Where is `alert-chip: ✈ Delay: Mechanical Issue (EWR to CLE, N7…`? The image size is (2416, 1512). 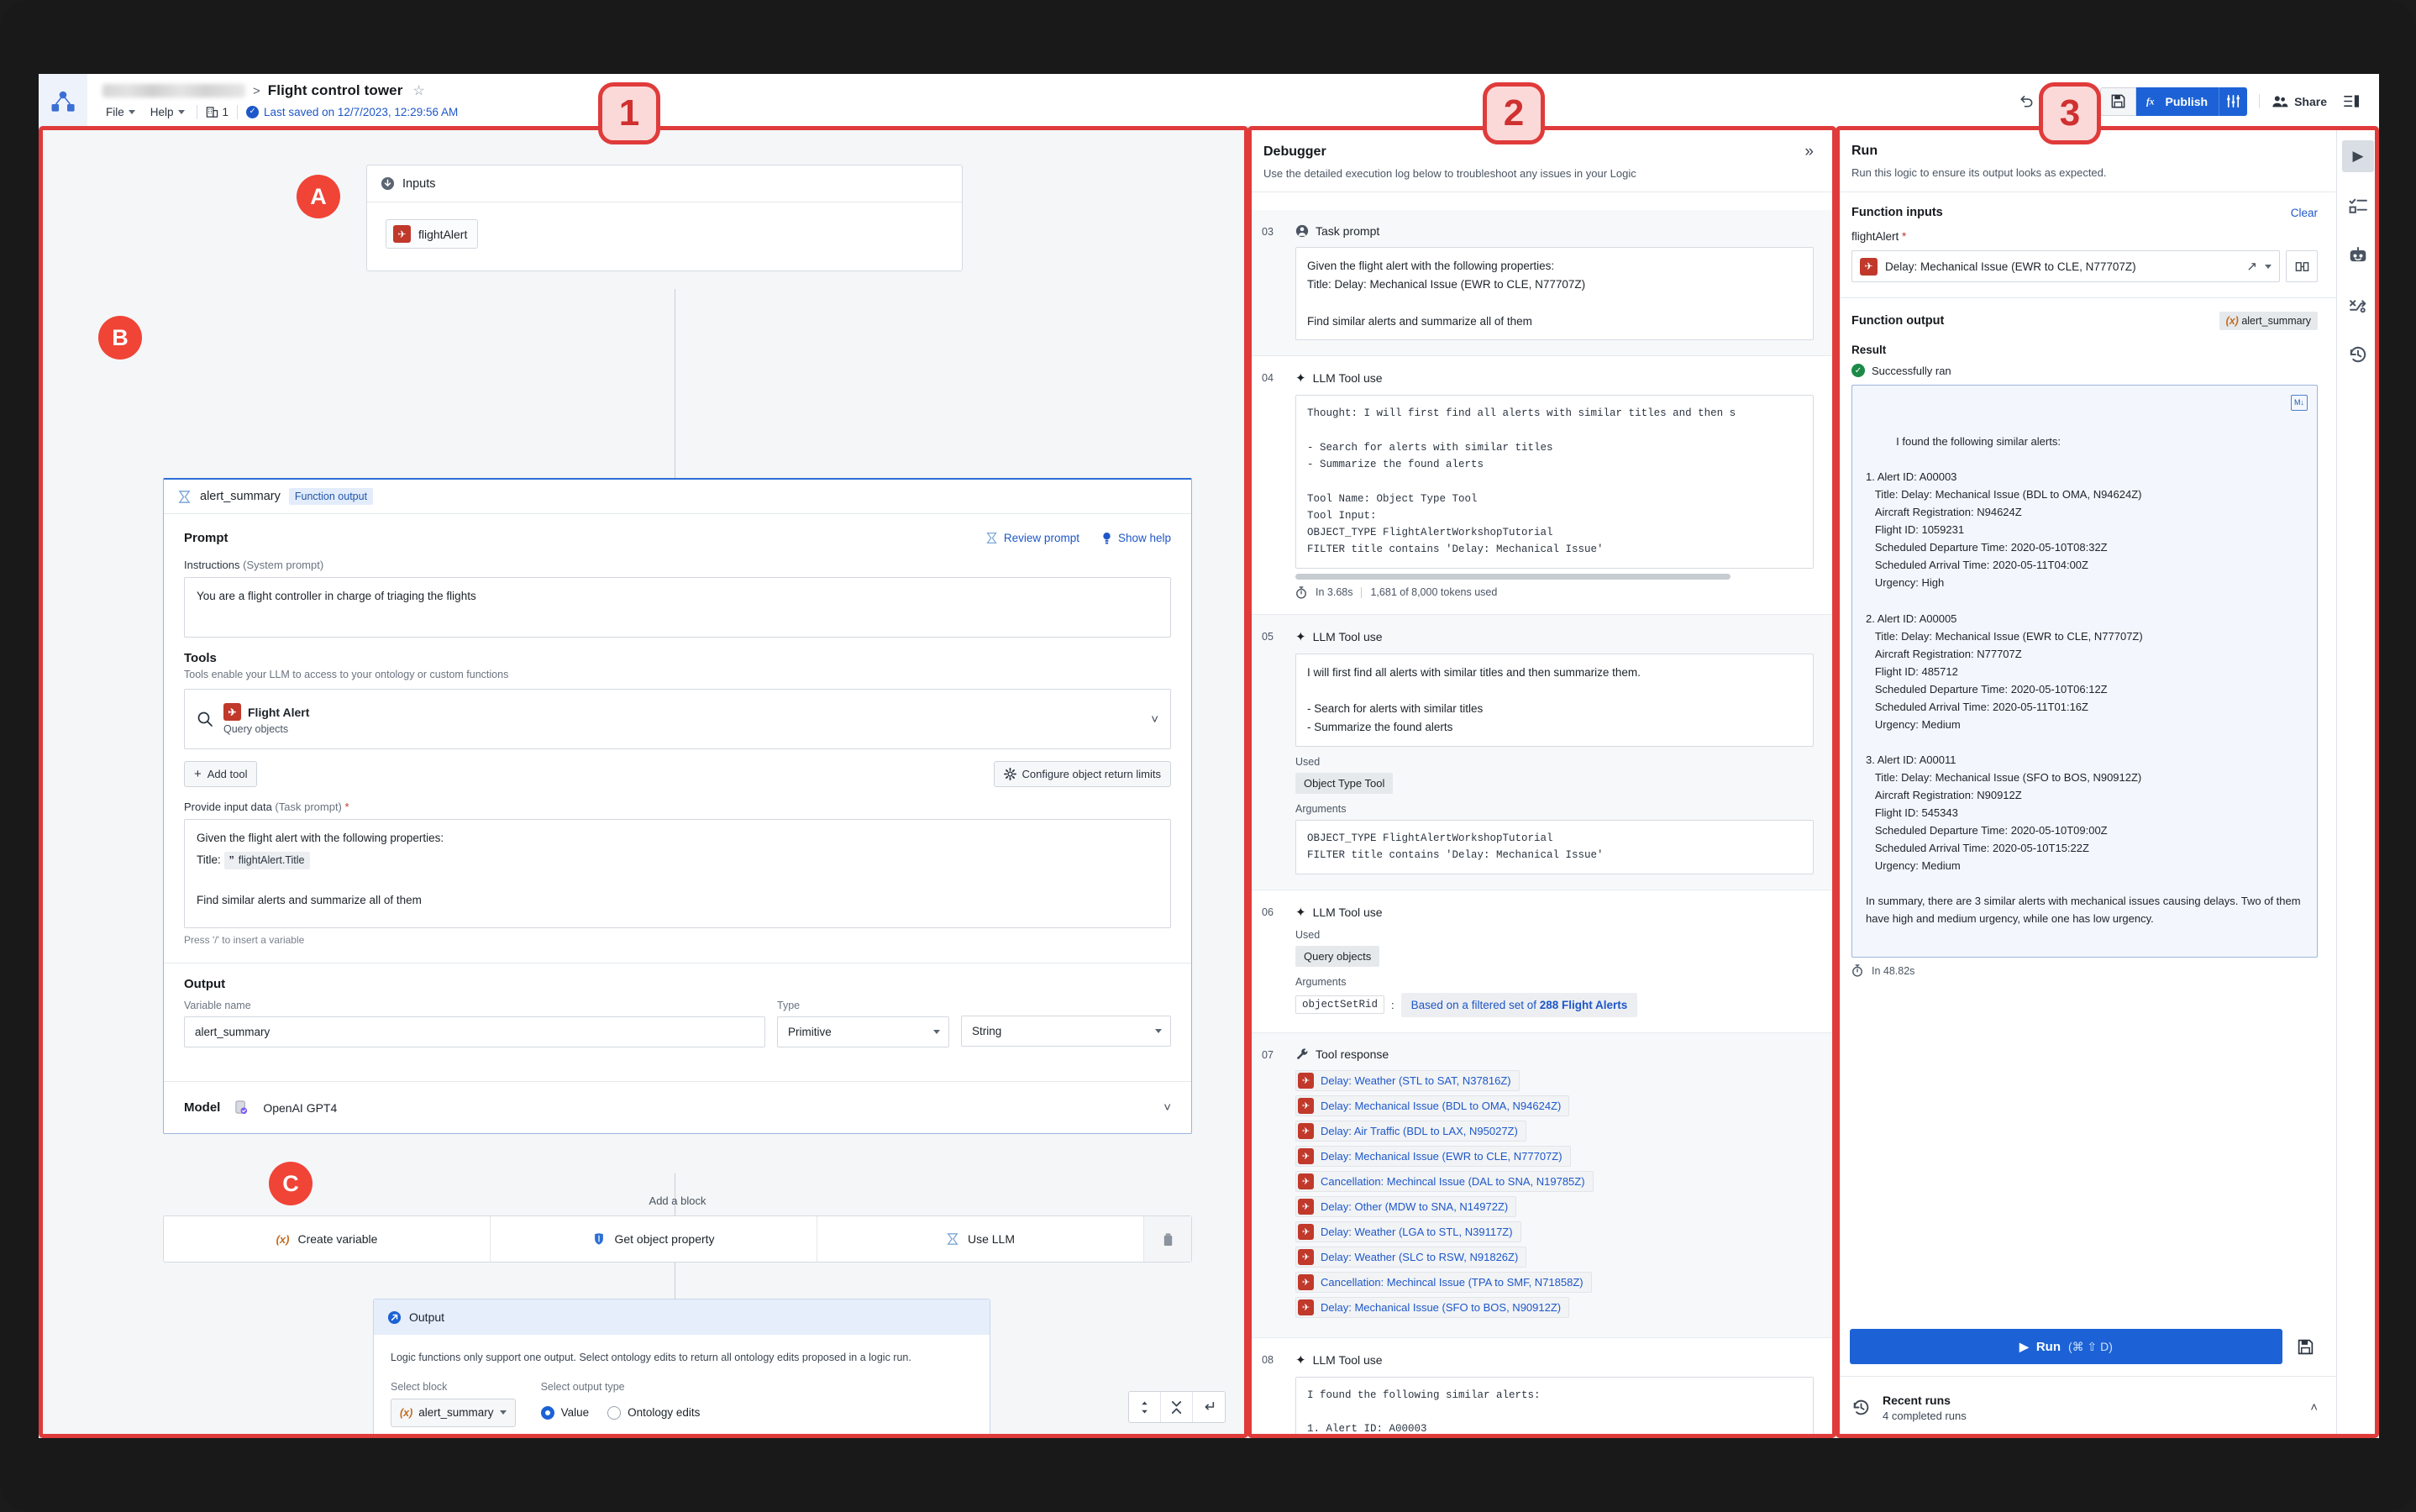
alert-chip: ✈ Delay: Mechanical Issue (EWR to CLE, N7… is located at coordinates (1433, 1156).